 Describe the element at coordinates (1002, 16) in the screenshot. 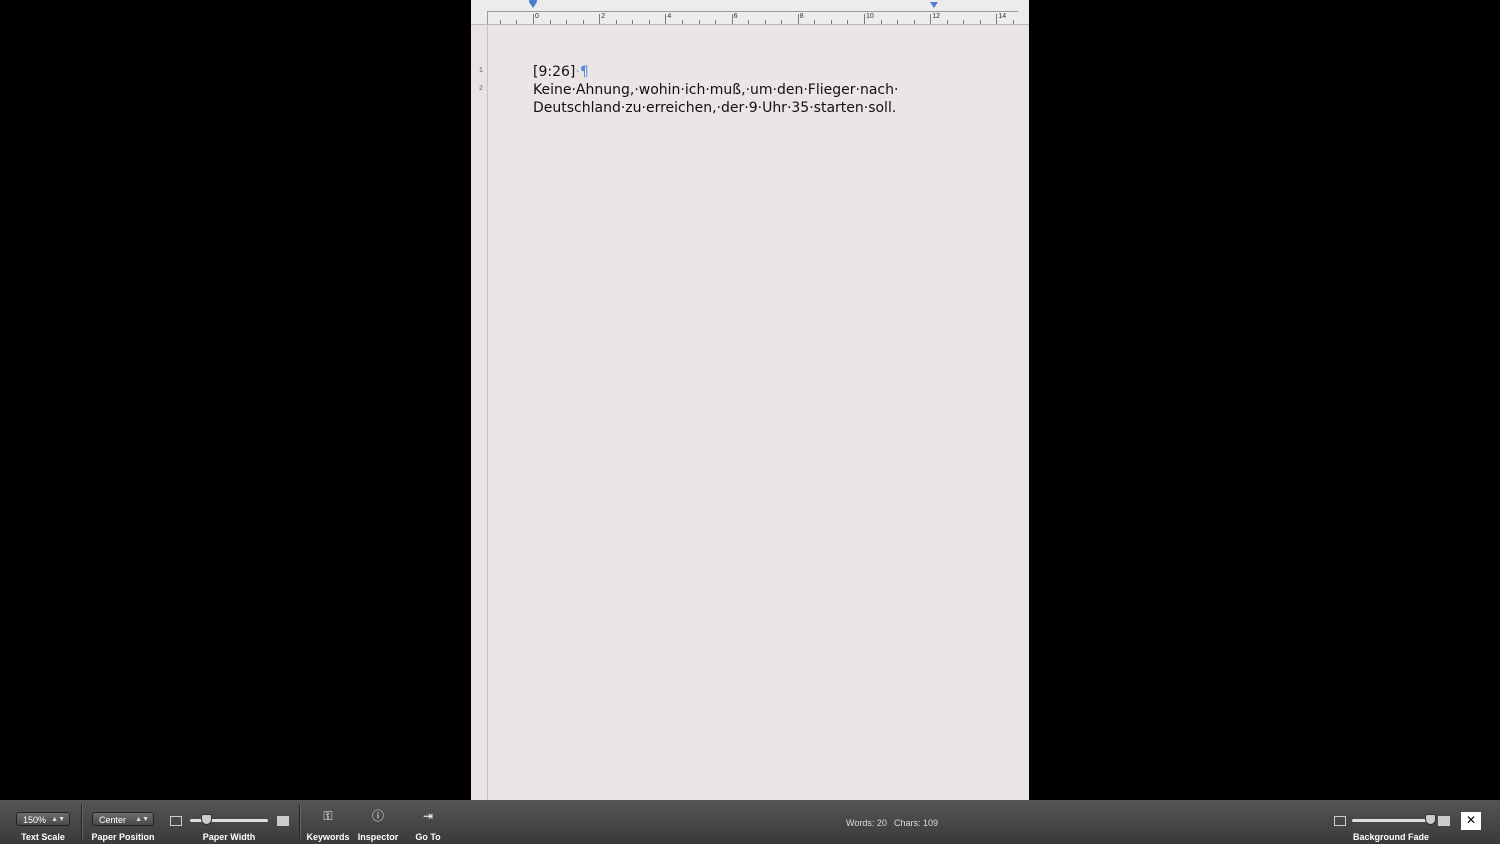

I see `ruler-tick-label: 14` at that location.